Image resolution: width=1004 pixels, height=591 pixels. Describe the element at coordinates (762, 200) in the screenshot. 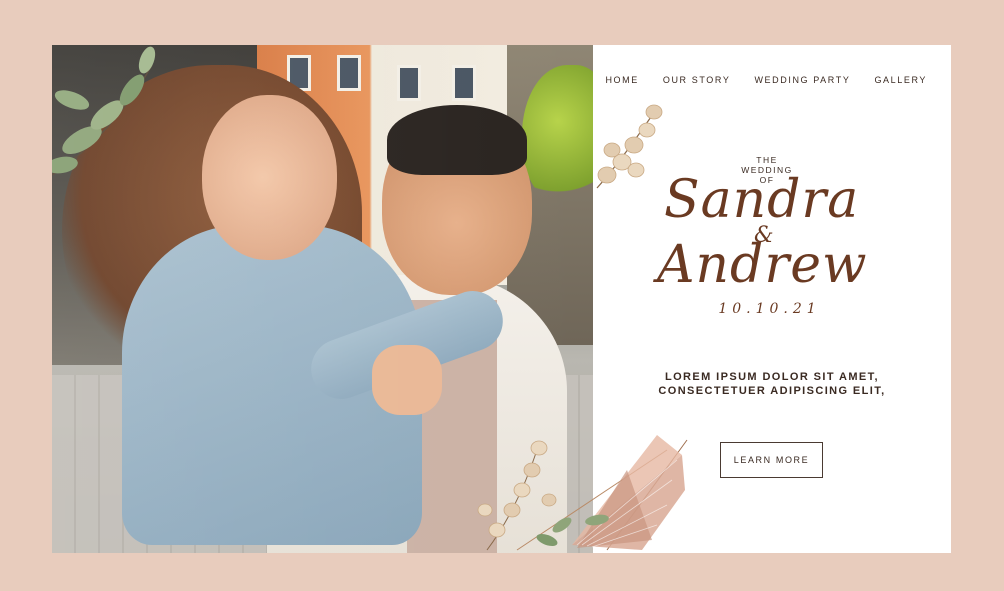

I see `bride-name: Sandra` at that location.